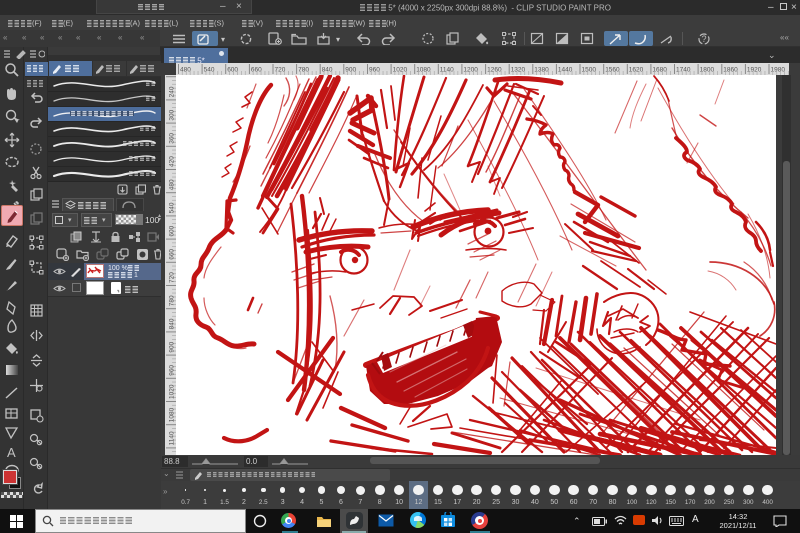 This screenshot has height=533, width=800. I want to click on svg-text: 1140, so click(172, 438).